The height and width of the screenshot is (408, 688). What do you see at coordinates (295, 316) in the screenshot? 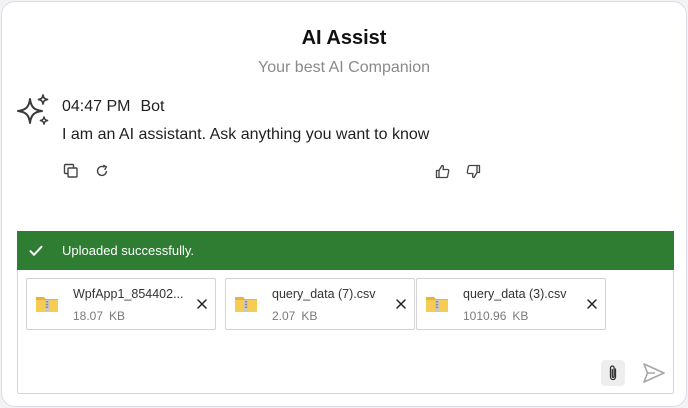
I see `file-size: 2.07 KB` at bounding box center [295, 316].